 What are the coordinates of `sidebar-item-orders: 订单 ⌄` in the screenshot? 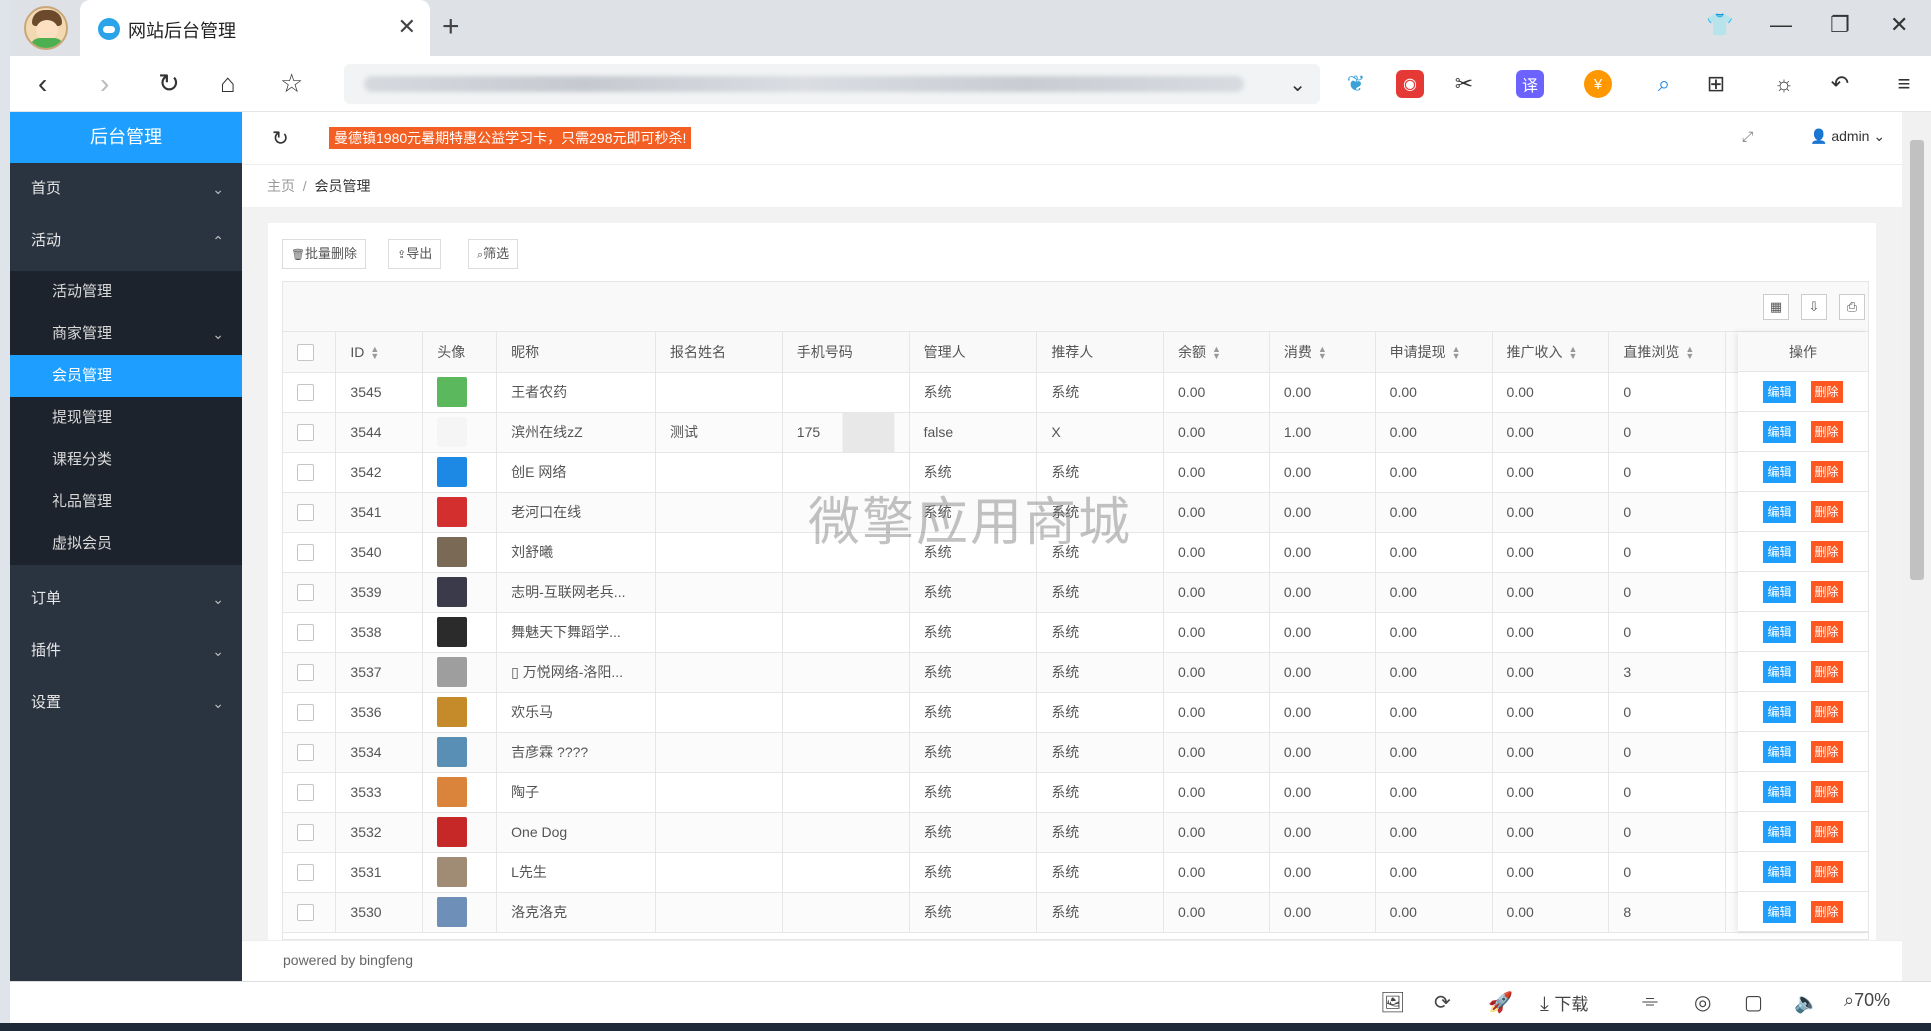 It's located at (126, 599).